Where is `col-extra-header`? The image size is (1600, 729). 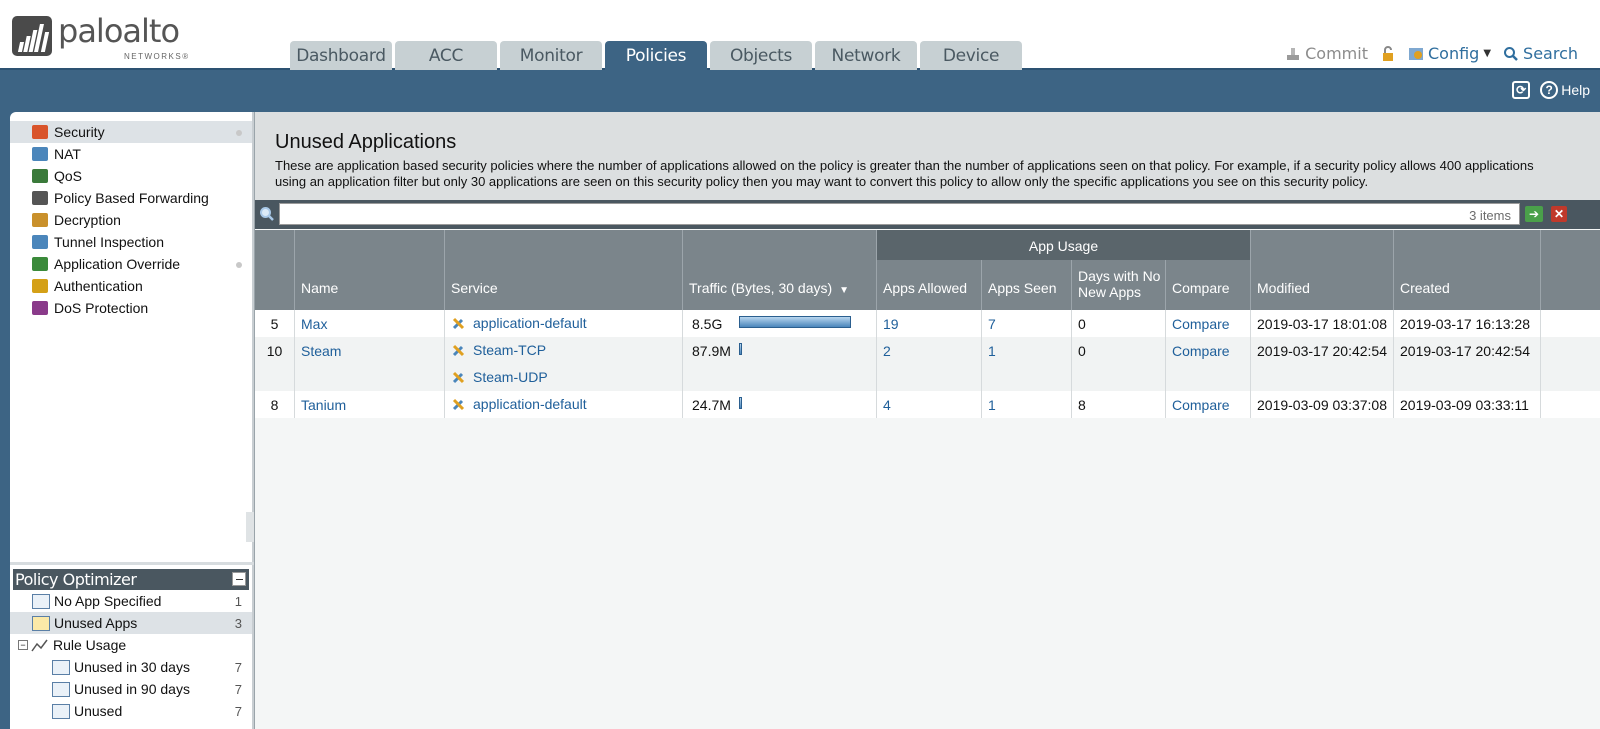
col-extra-header is located at coordinates (1570, 270).